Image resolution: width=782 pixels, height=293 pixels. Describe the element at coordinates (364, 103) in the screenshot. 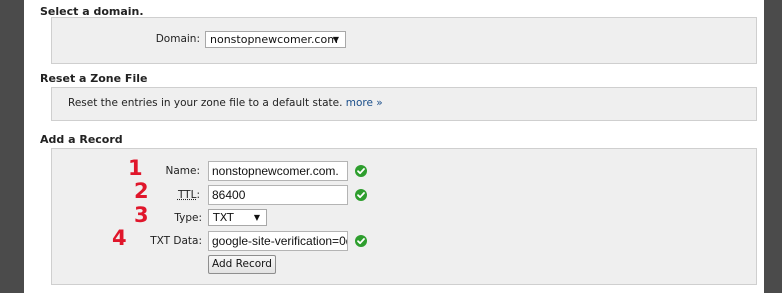

I see `more-link: more »` at that location.